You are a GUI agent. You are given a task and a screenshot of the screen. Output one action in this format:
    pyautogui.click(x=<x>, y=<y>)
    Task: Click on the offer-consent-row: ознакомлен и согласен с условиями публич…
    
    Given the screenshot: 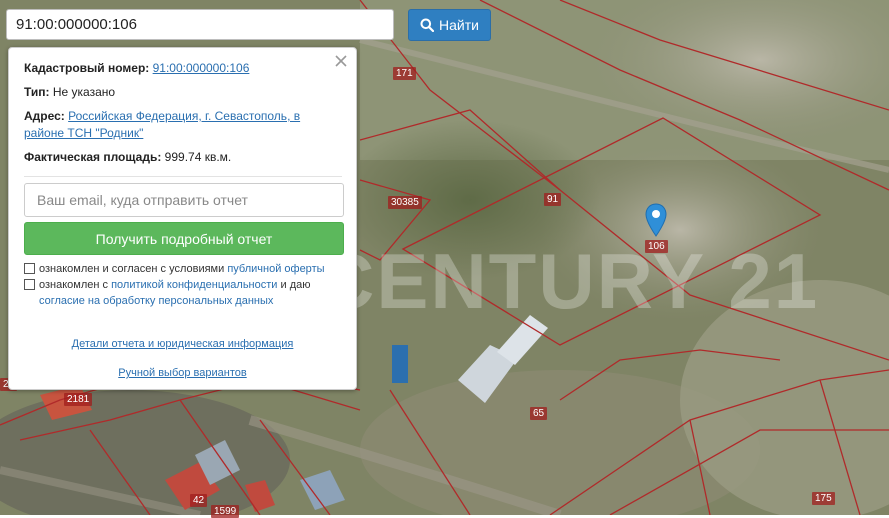 What is the action you would take?
    pyautogui.click(x=183, y=269)
    